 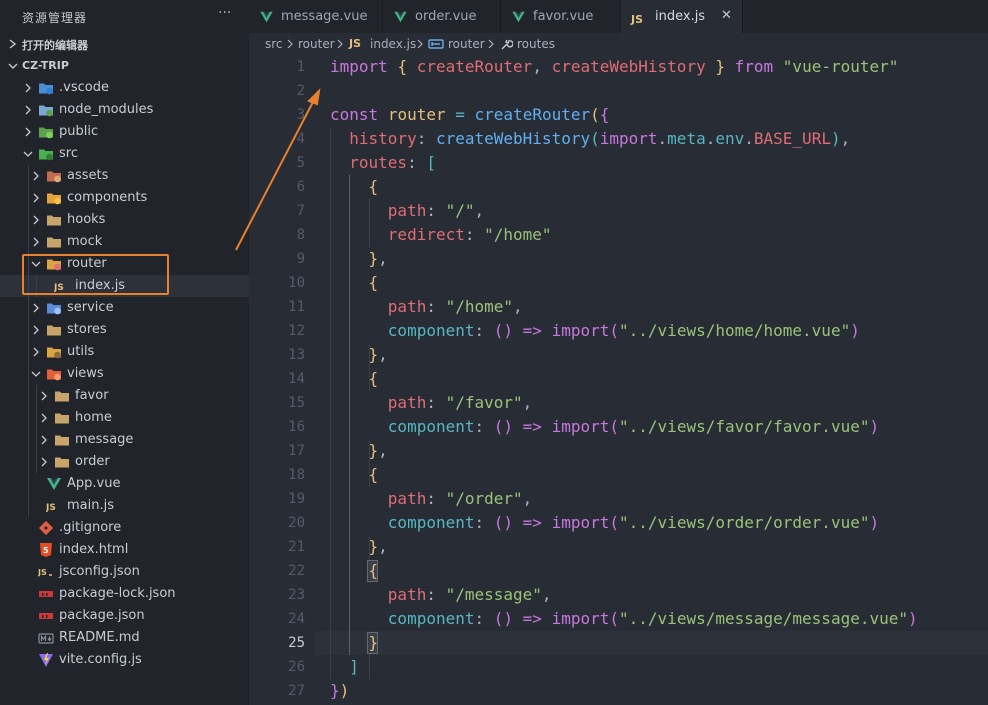 I want to click on tree-item-package-json: package.json, so click(x=124, y=616).